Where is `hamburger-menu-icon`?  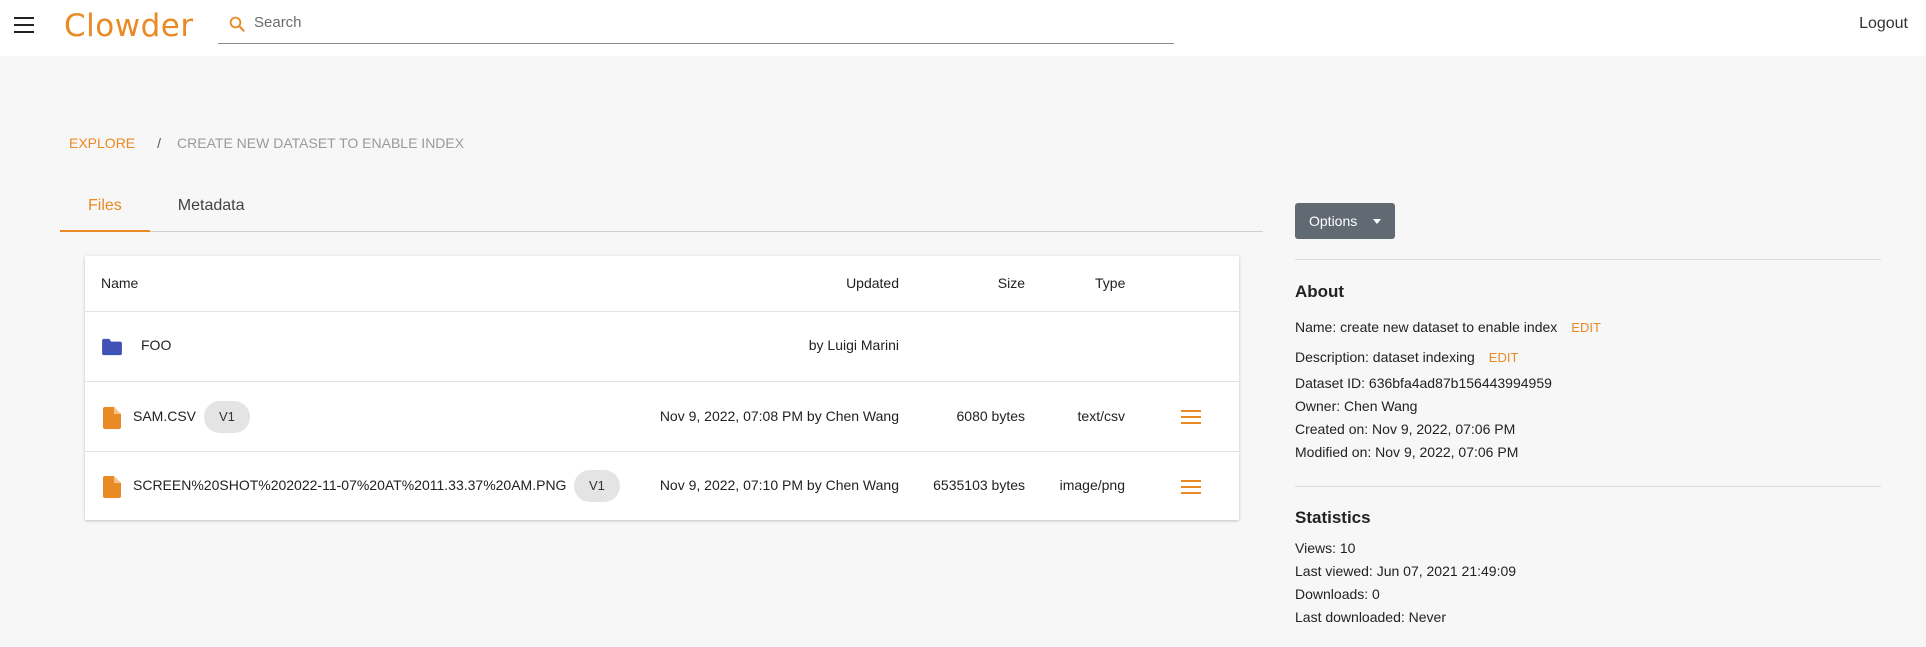 hamburger-menu-icon is located at coordinates (24, 25).